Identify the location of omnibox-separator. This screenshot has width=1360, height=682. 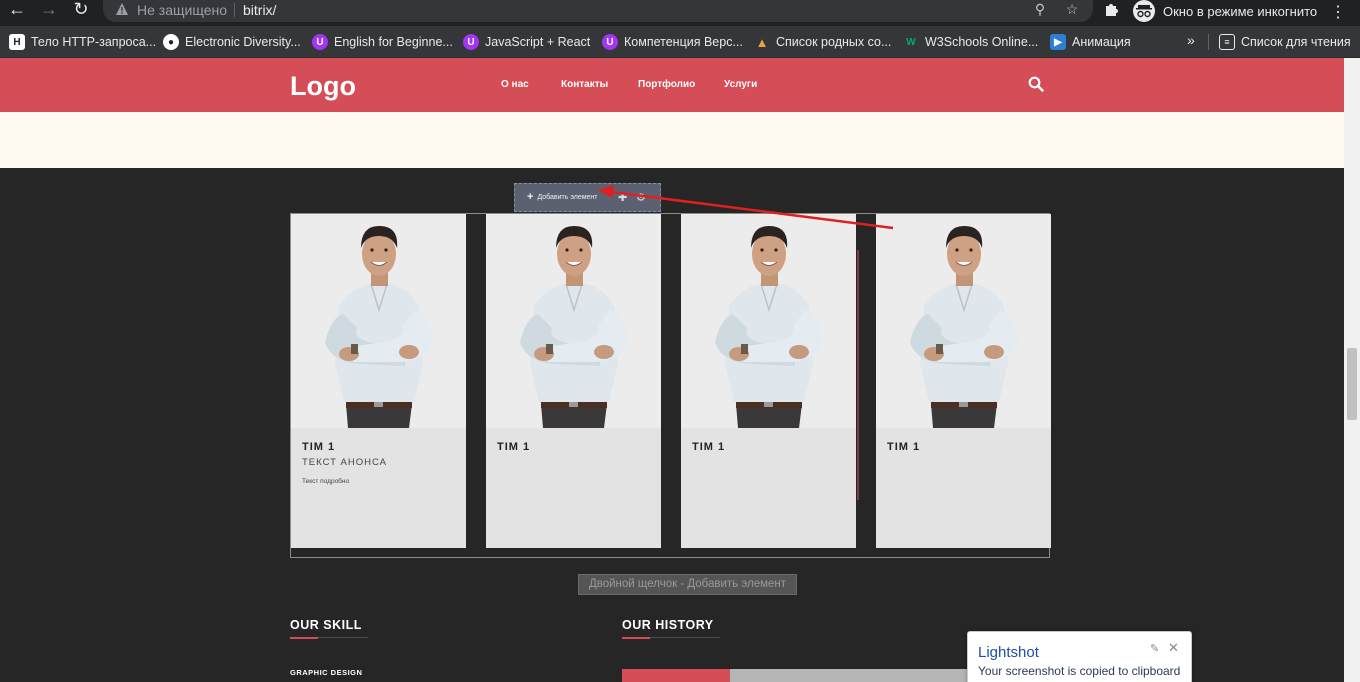
(234, 10).